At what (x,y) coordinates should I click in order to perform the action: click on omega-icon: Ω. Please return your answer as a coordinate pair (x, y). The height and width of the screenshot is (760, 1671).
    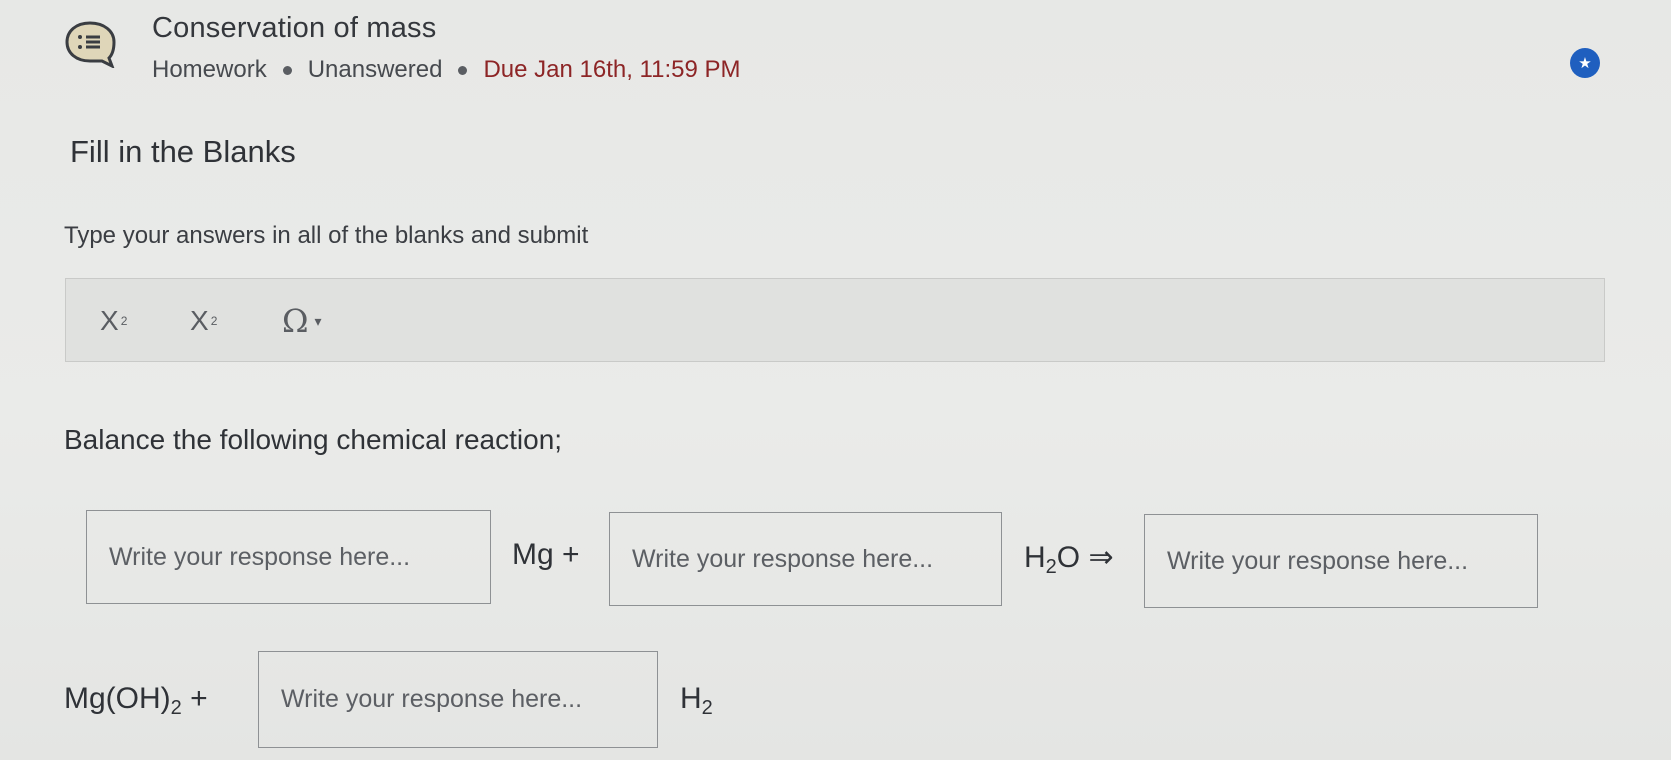
    Looking at the image, I should click on (295, 321).